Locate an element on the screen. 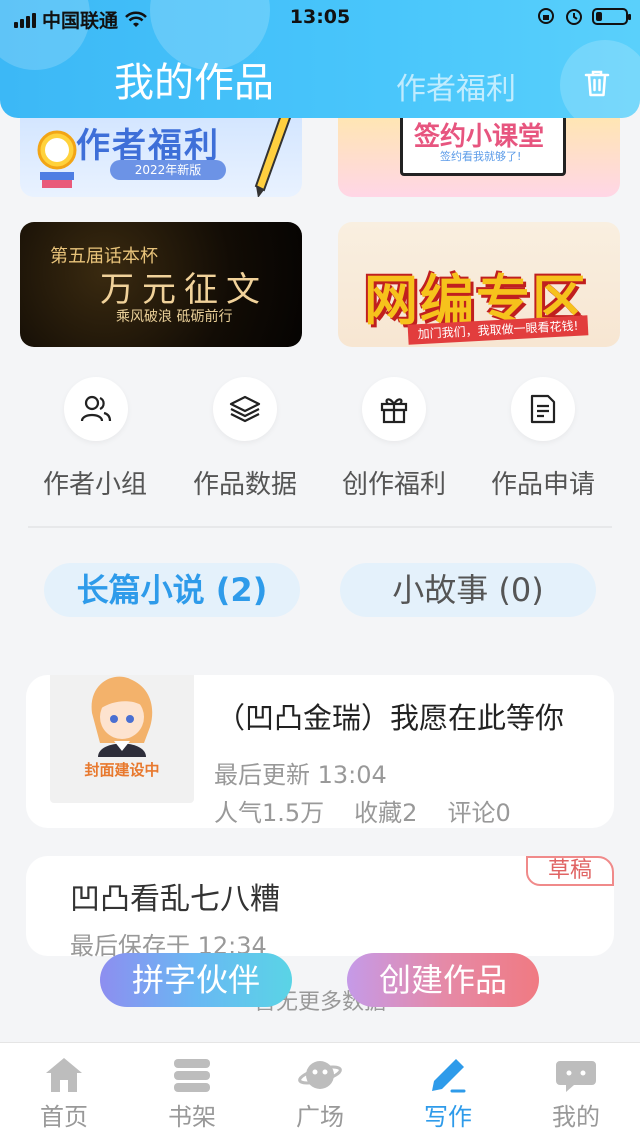  popularity-count: 人气1.5万 is located at coordinates (269, 813).